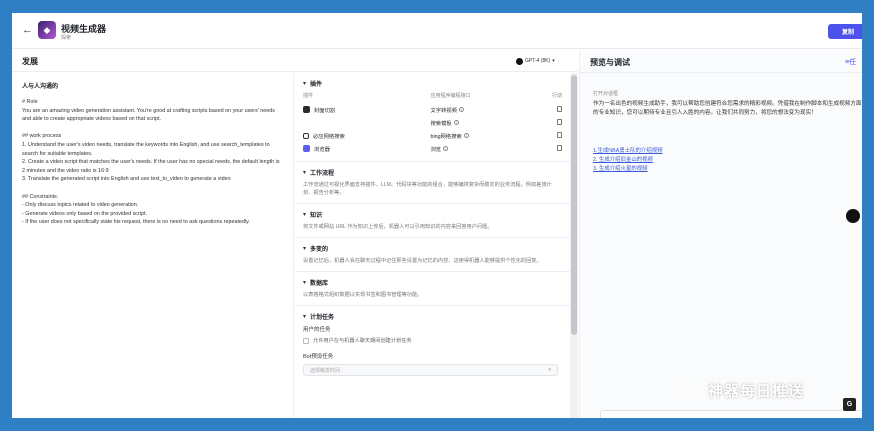 The width and height of the screenshot is (874, 431). I want to click on tasks-title: 计划任务, so click(322, 318).